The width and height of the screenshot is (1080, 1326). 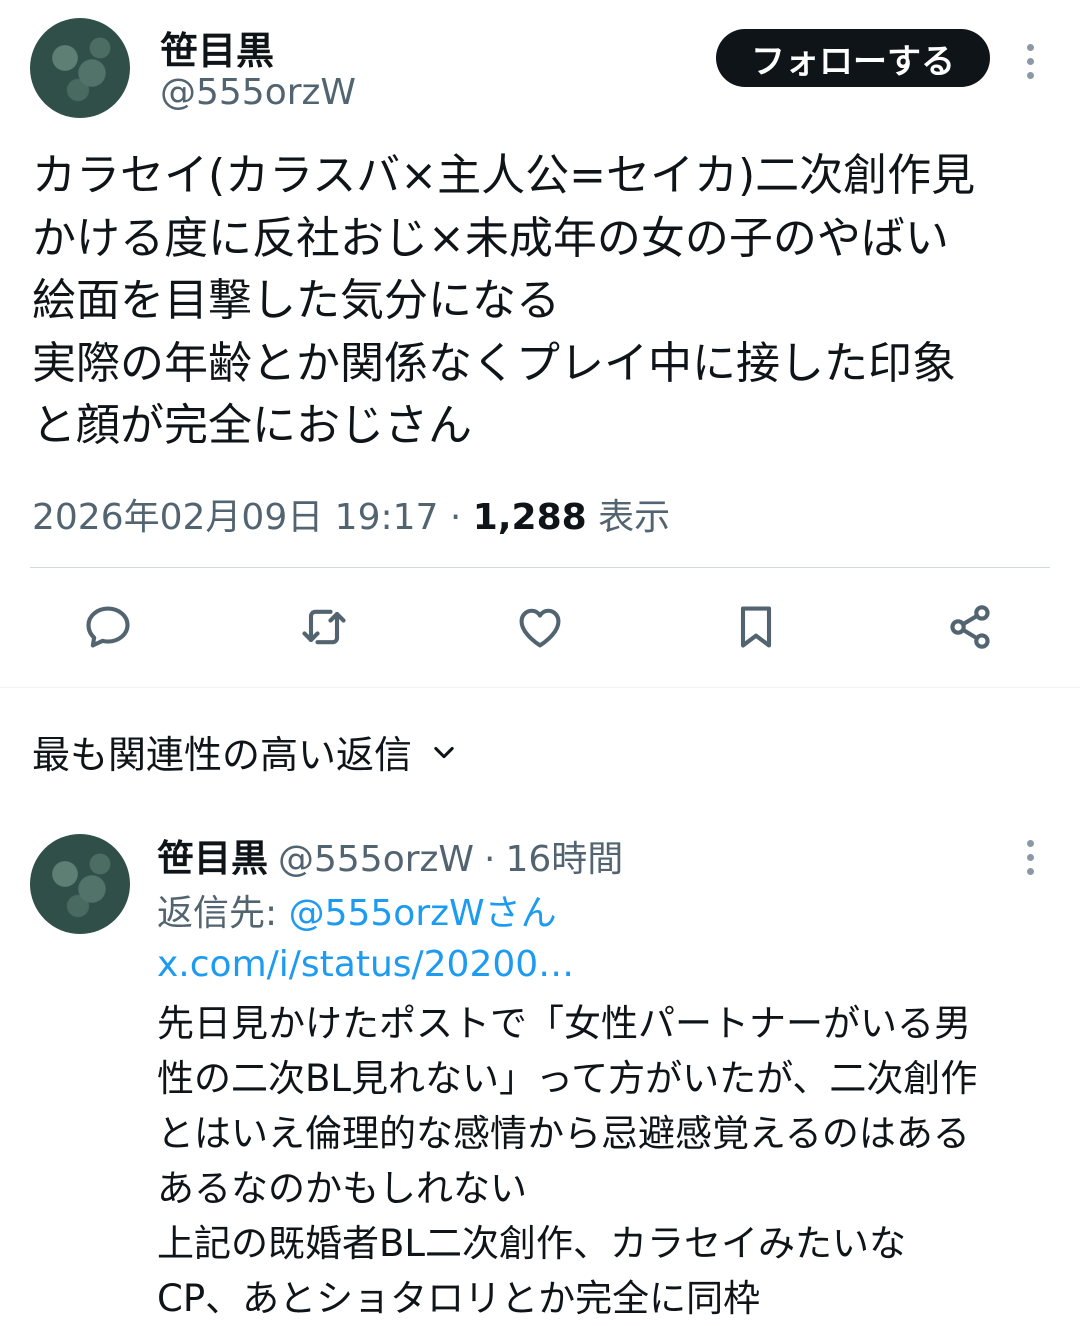 I want to click on chevron-down-icon, so click(x=444, y=752).